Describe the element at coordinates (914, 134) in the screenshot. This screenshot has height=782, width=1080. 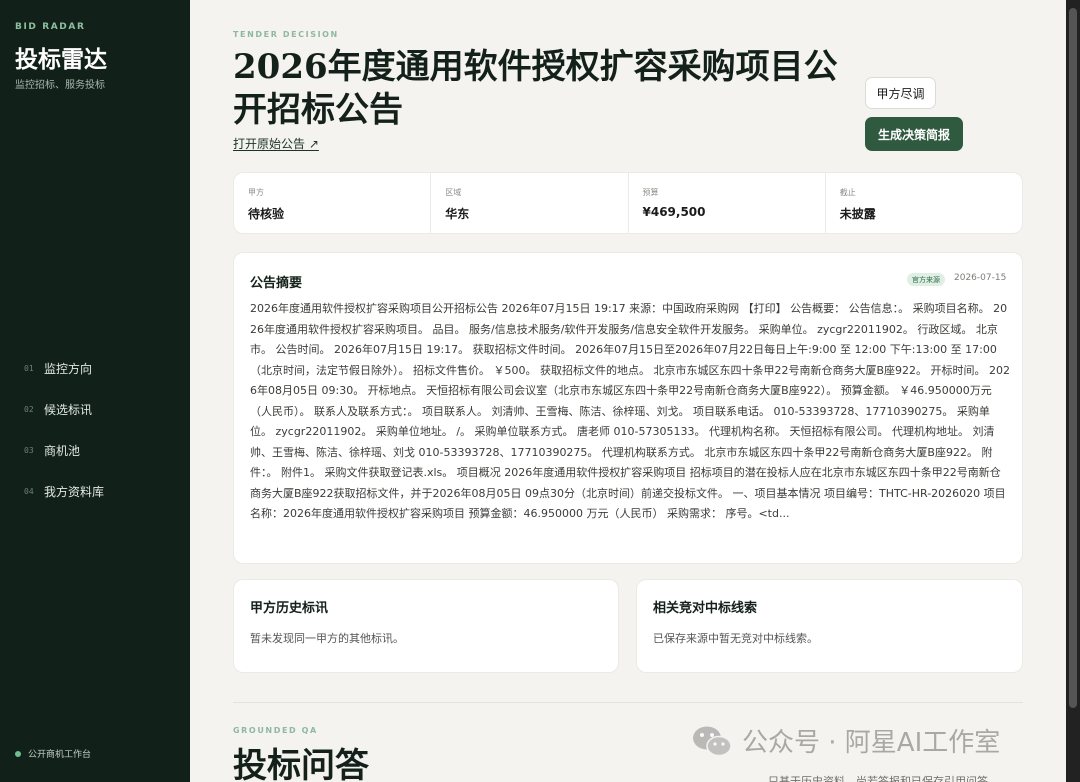
I see `generate-brief-button: 生成决策简报` at that location.